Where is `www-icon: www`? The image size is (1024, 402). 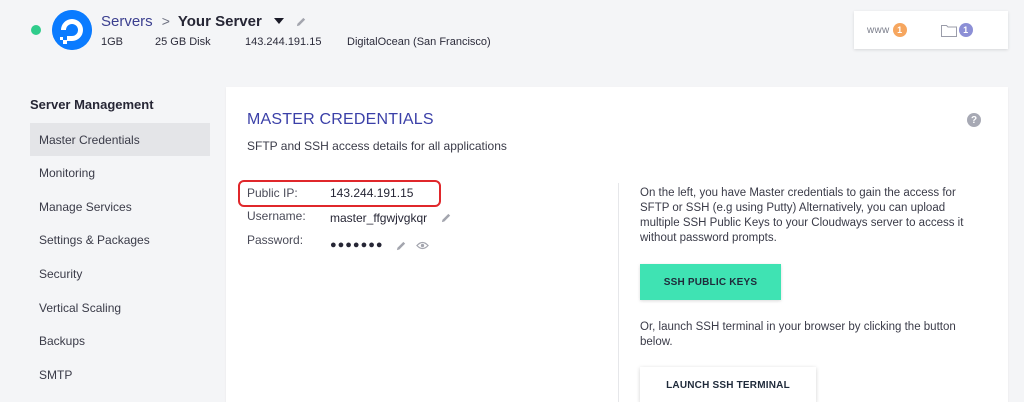
www-icon: www is located at coordinates (878, 30).